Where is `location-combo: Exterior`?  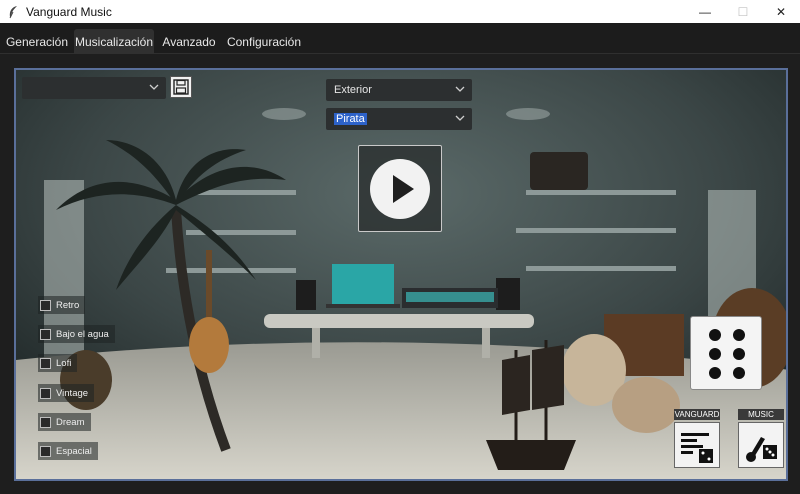
location-combo: Exterior is located at coordinates (399, 90).